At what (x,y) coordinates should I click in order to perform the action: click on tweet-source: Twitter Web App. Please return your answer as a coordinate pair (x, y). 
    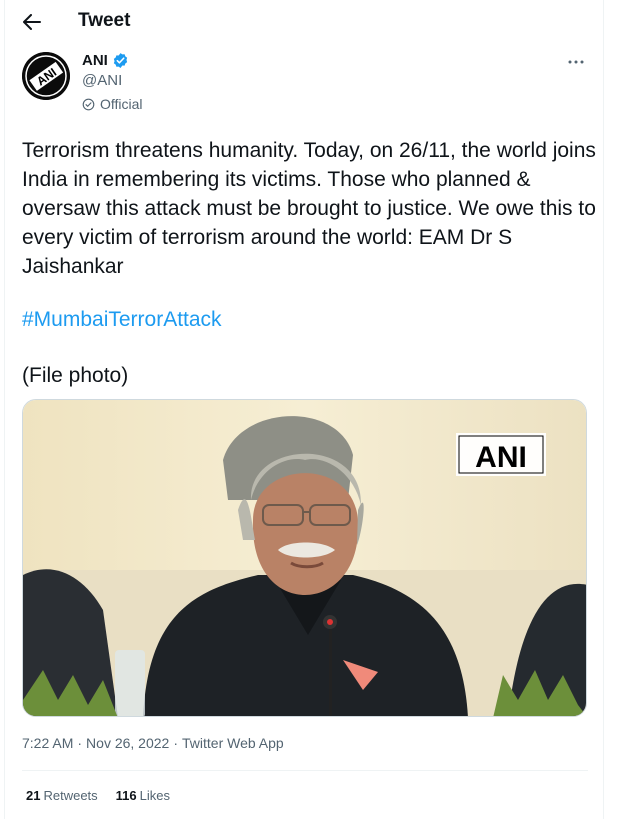
    Looking at the image, I should click on (233, 743).